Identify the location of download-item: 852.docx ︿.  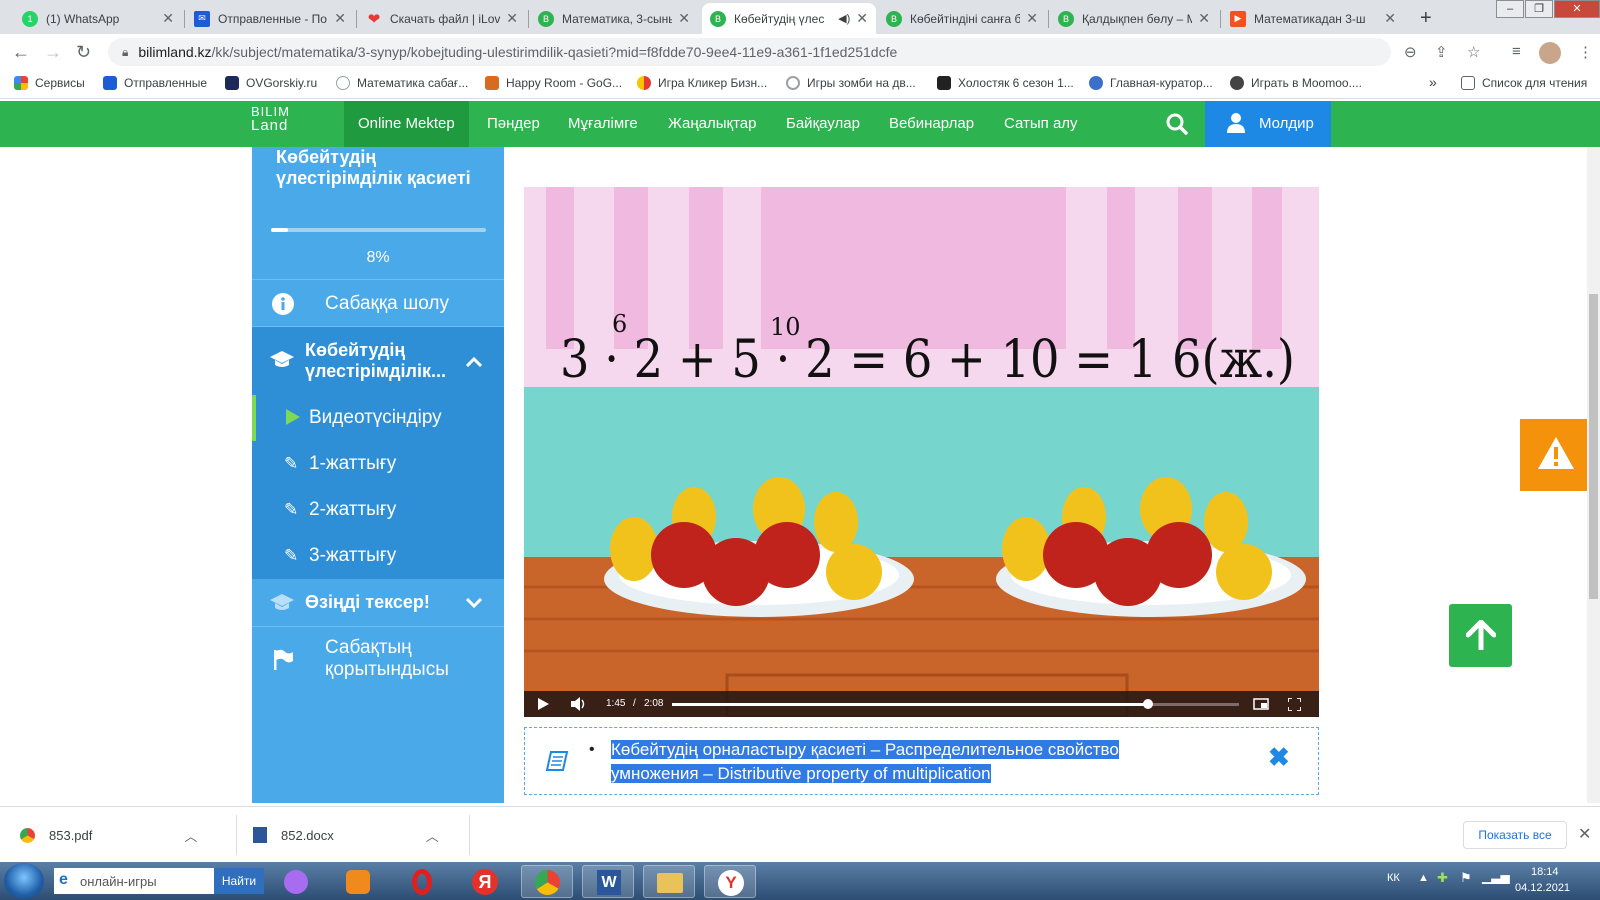
(346, 835).